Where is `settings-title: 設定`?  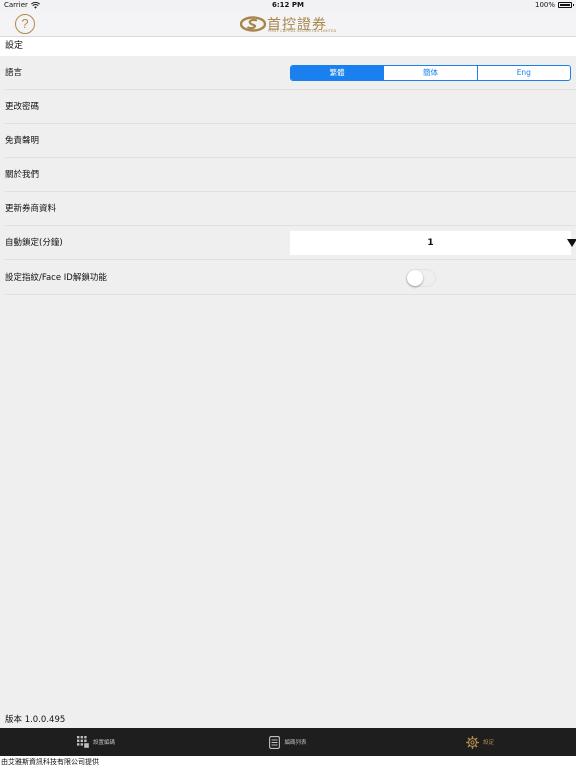
settings-title: 設定 is located at coordinates (288, 46).